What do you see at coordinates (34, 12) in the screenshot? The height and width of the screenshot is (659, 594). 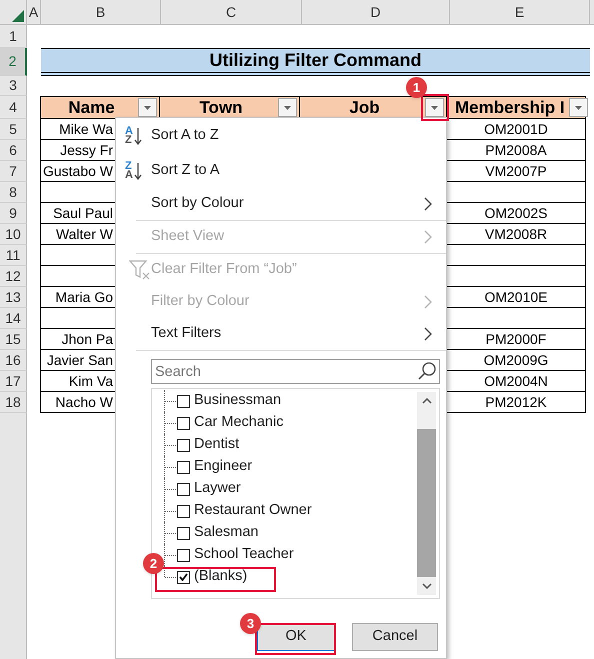 I see `column-header: A` at bounding box center [34, 12].